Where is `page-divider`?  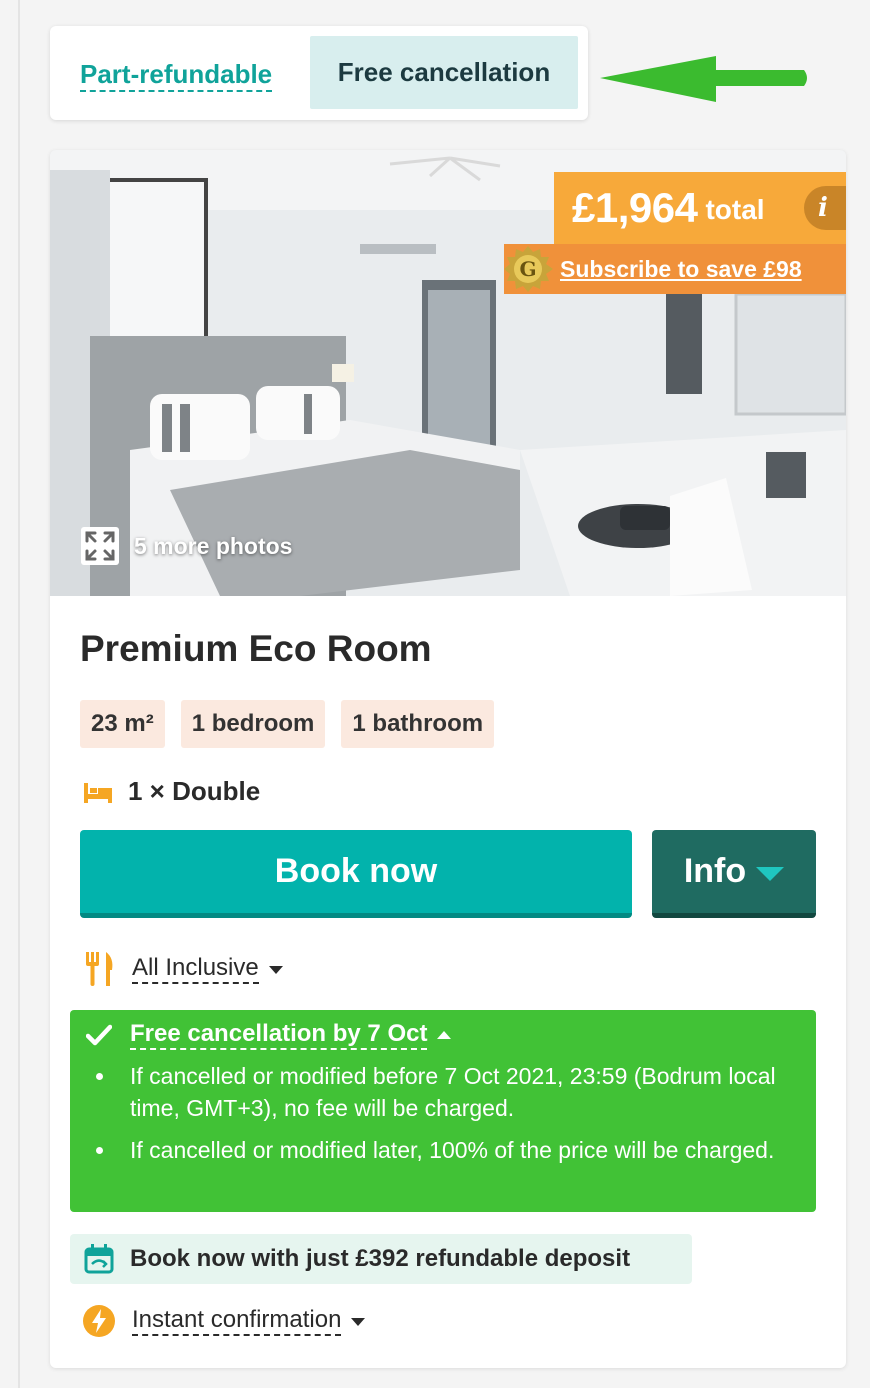
page-divider is located at coordinates (19, 694).